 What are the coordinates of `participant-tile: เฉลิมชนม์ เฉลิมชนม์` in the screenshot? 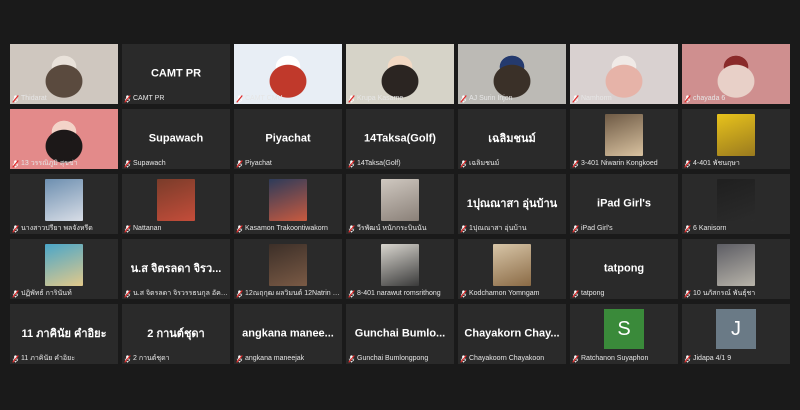 It's located at (512, 139).